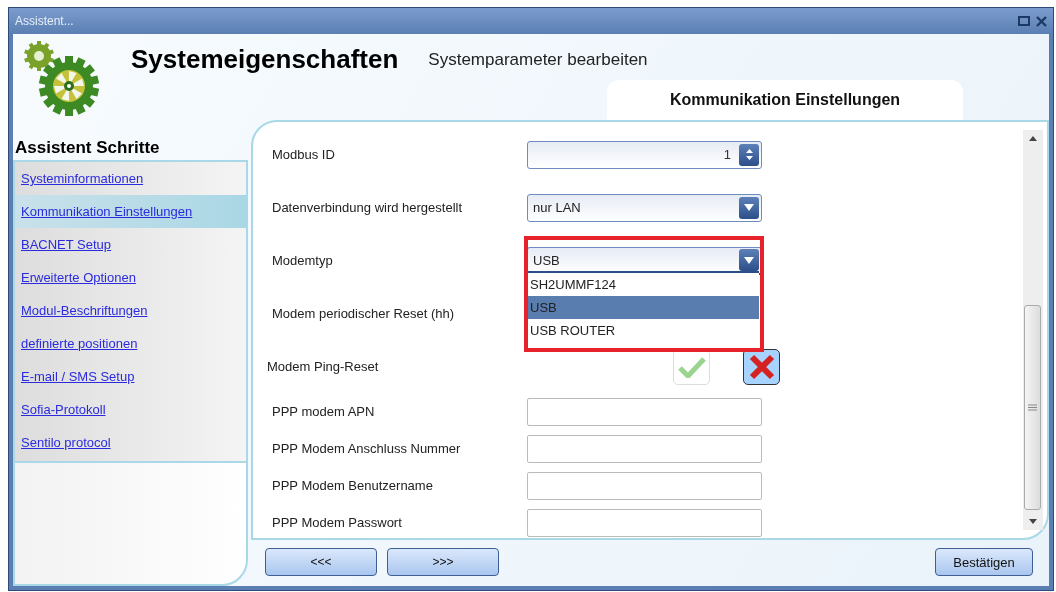  Describe the element at coordinates (367, 448) in the screenshot. I see `field-label: PPP Modem Anschluss Nummer` at that location.